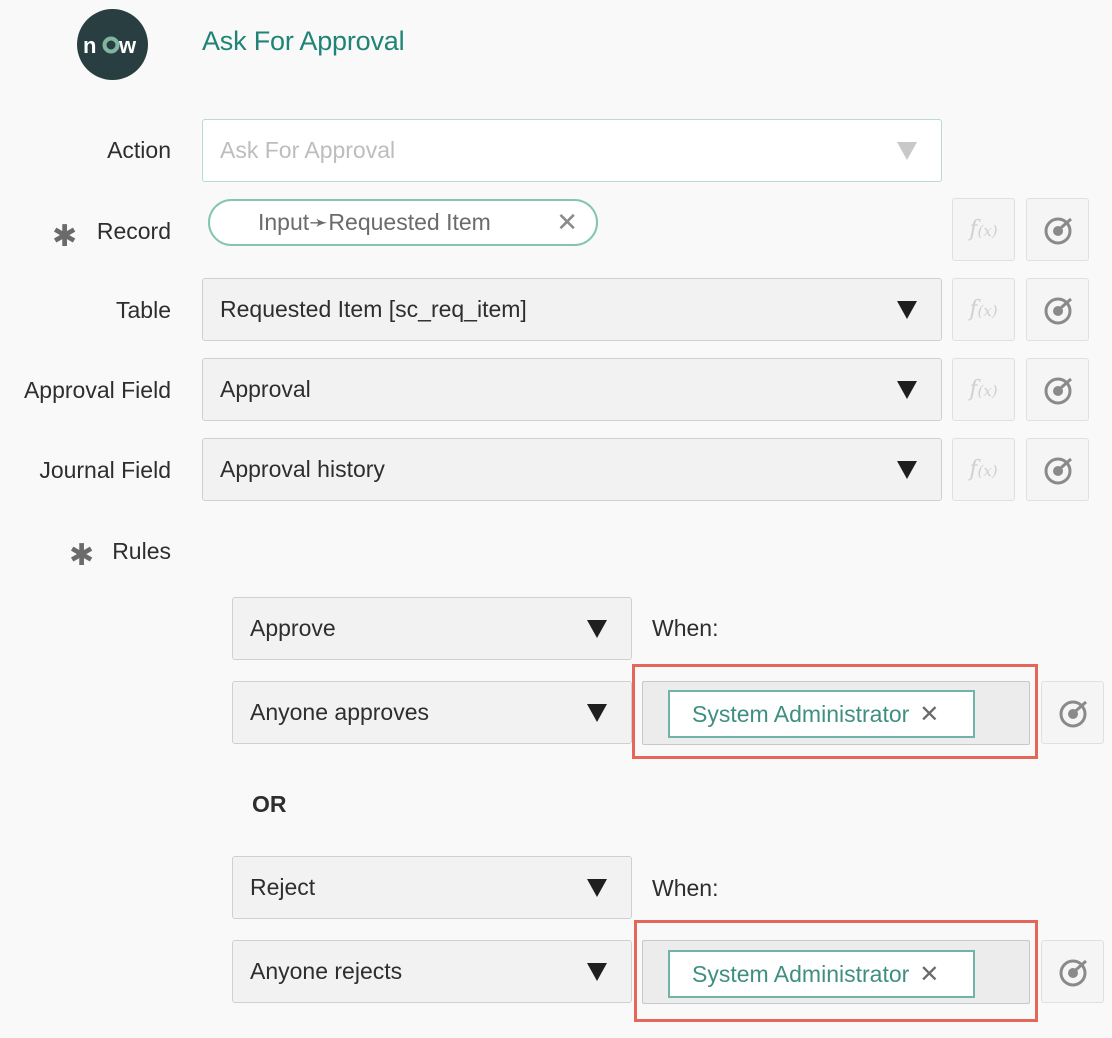  What do you see at coordinates (143, 310) in the screenshot?
I see `table-label: Table` at bounding box center [143, 310].